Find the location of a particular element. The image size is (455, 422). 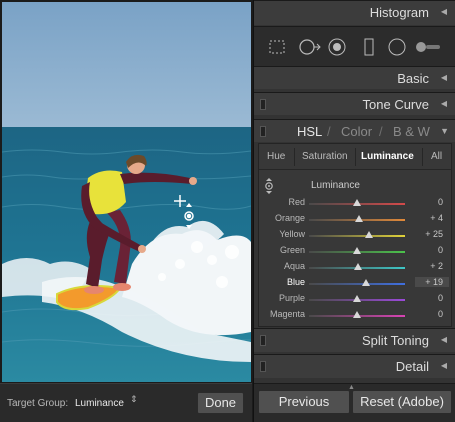

slider-value: + 2 is located at coordinates (436, 266).